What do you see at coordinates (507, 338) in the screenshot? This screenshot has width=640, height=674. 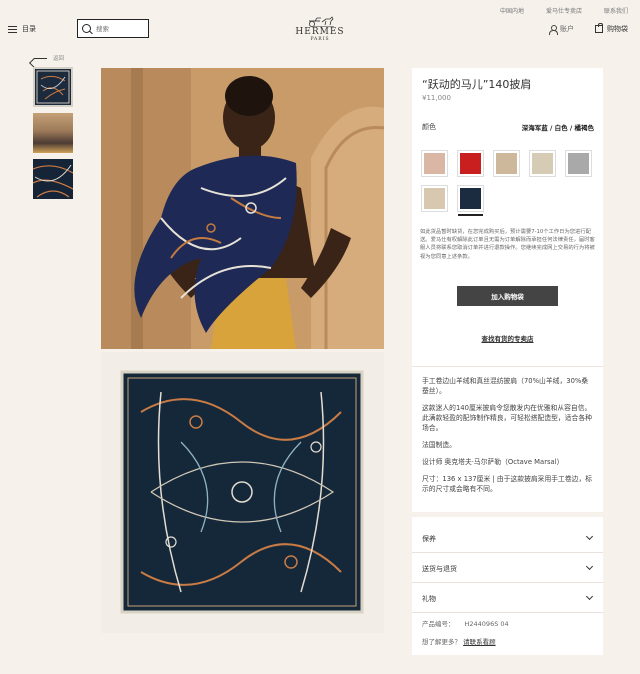 I see `find-store-link: 查找有货的专卖店` at bounding box center [507, 338].